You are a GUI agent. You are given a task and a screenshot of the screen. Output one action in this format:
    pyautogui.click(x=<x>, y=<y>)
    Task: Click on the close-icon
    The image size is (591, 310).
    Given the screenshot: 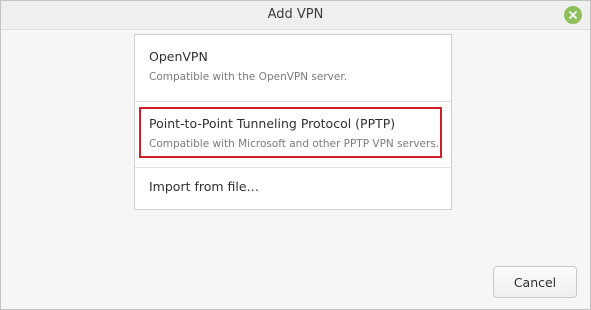 What is the action you would take?
    pyautogui.click(x=573, y=15)
    